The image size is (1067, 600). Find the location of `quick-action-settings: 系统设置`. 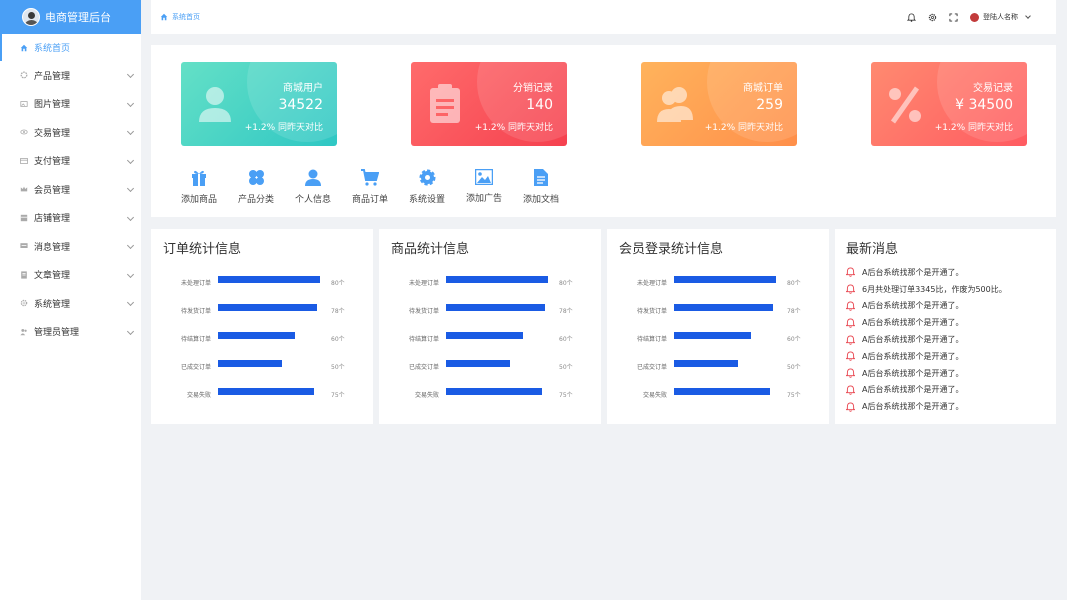

quick-action-settings: 系统设置 is located at coordinates (427, 187).